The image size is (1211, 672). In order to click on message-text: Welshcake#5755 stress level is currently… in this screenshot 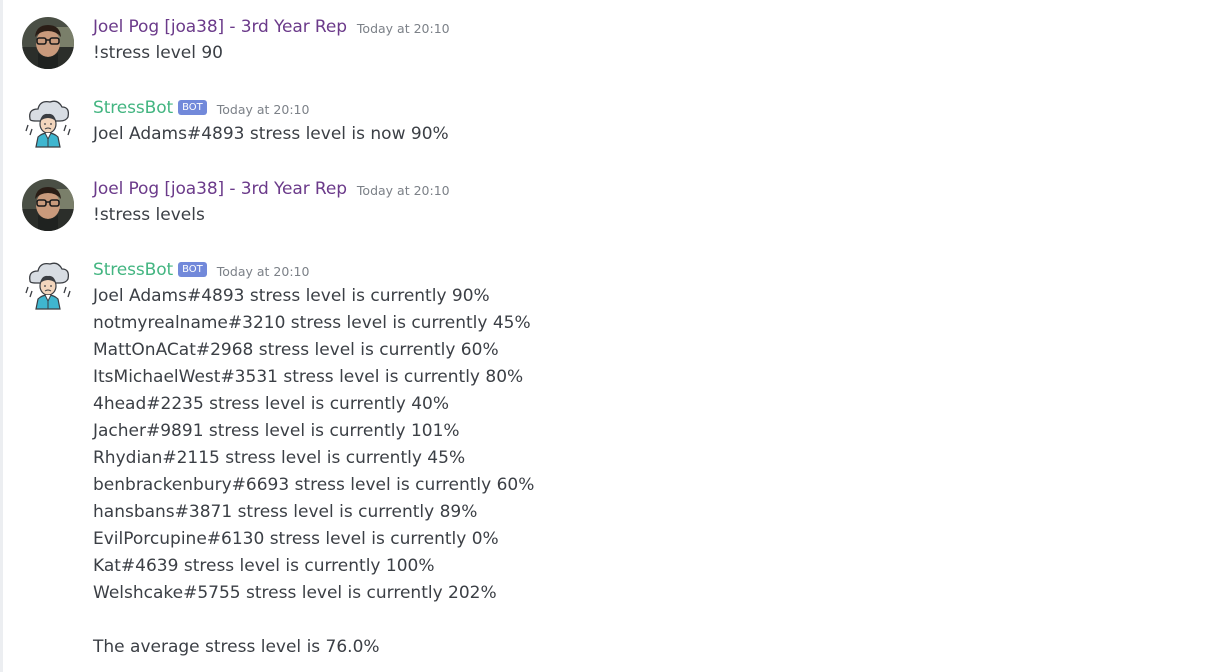, I will do `click(295, 593)`.